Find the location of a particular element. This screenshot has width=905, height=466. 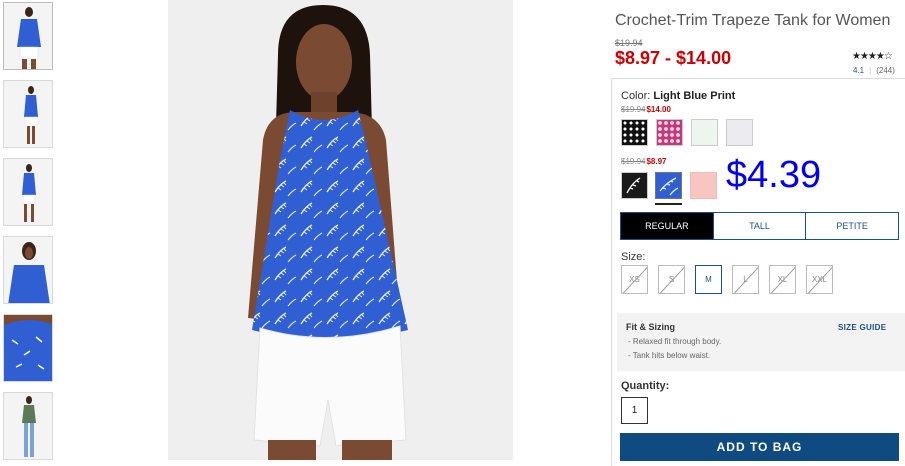

color-label: Color: Light Blue Print is located at coordinates (678, 96).